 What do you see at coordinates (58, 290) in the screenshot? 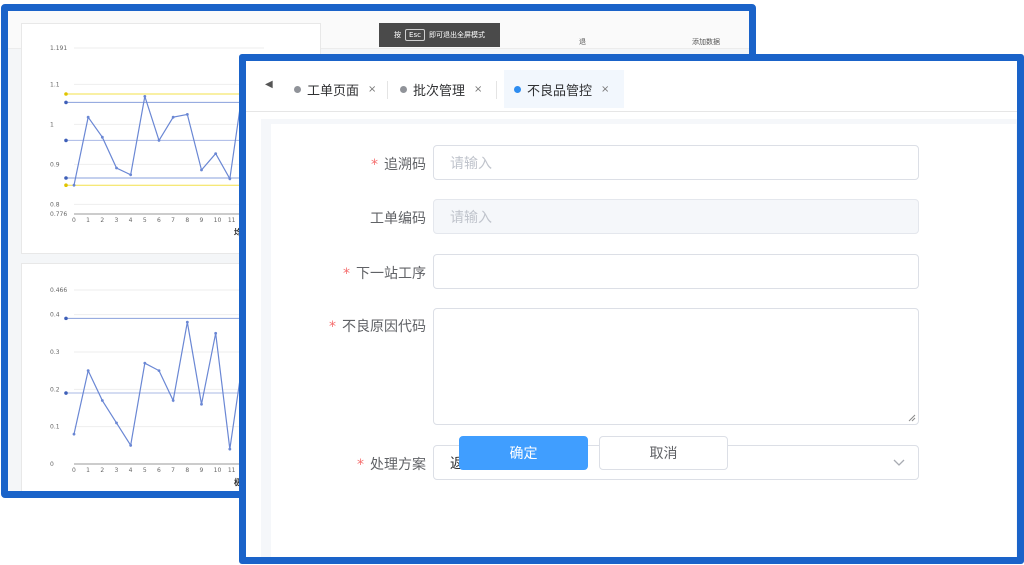
I see `y-tick-label: 0.466` at bounding box center [58, 290].